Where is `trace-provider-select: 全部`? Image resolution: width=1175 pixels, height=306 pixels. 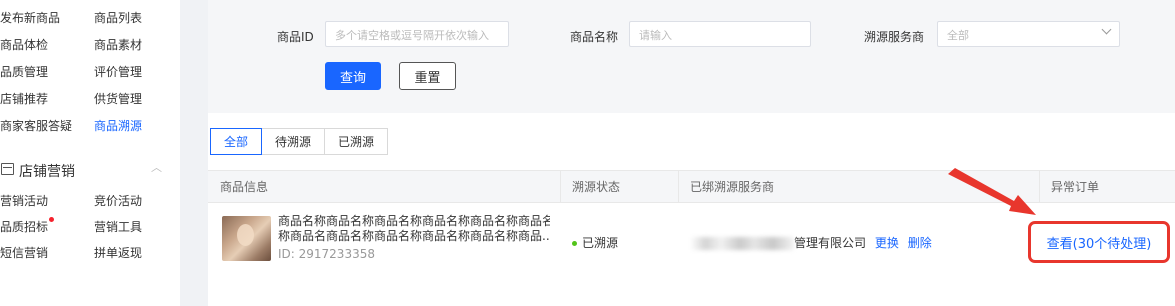
trace-provider-select: 全部 is located at coordinates (1028, 34).